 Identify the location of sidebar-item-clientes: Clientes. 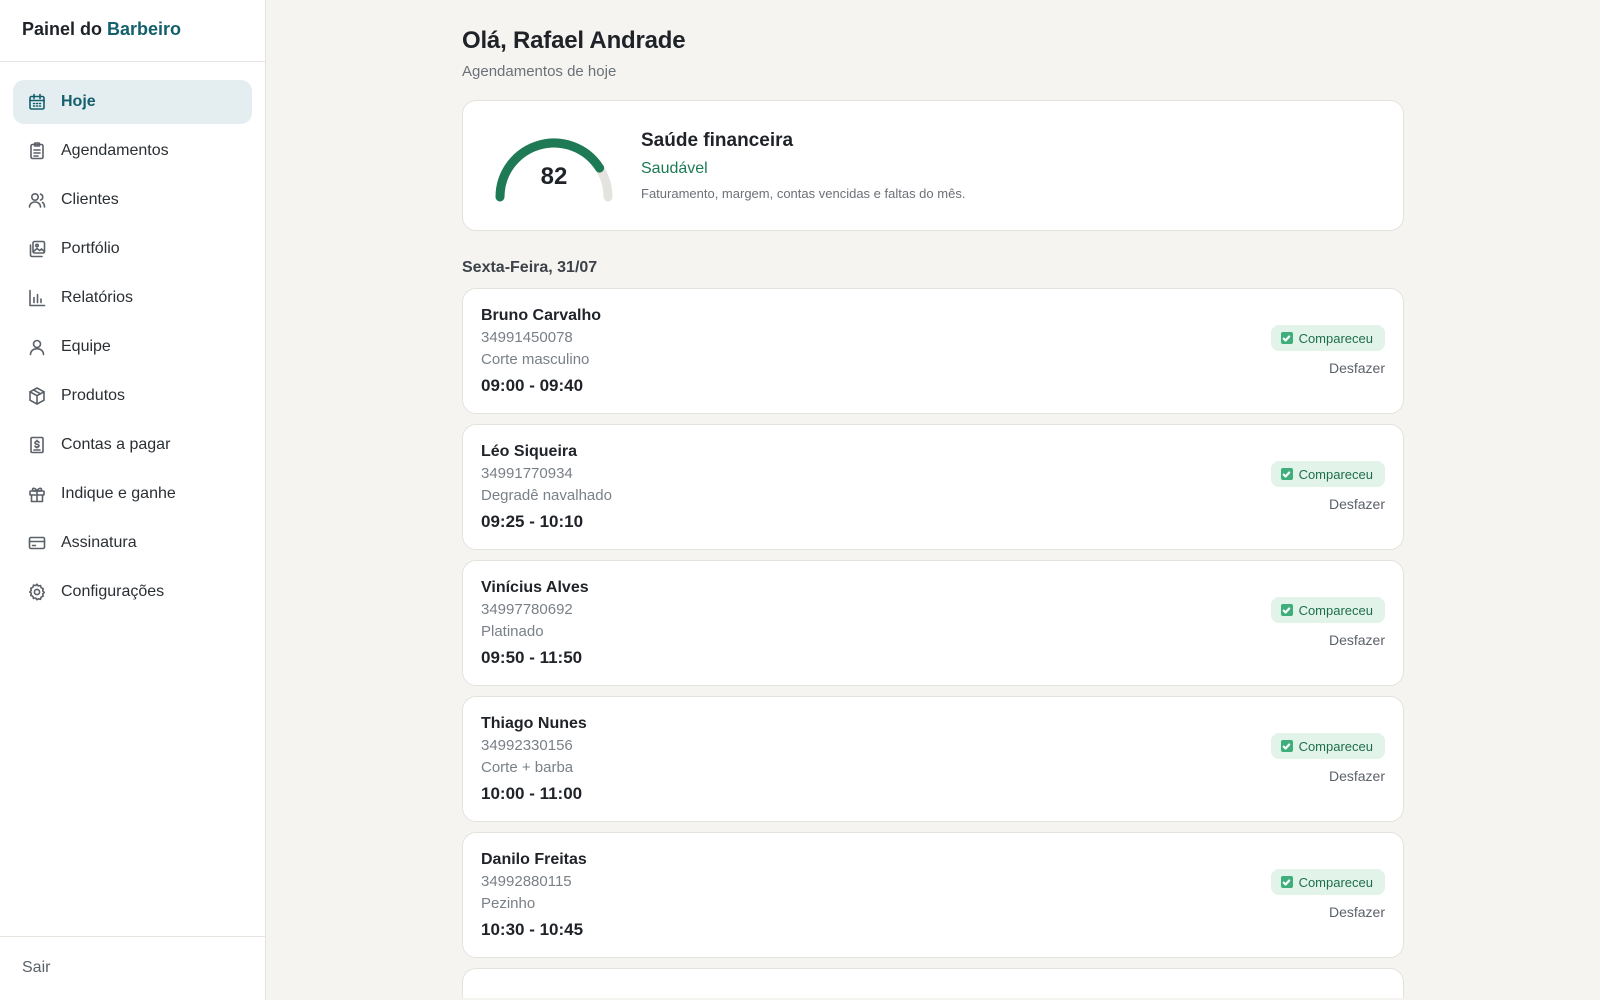
(132, 200).